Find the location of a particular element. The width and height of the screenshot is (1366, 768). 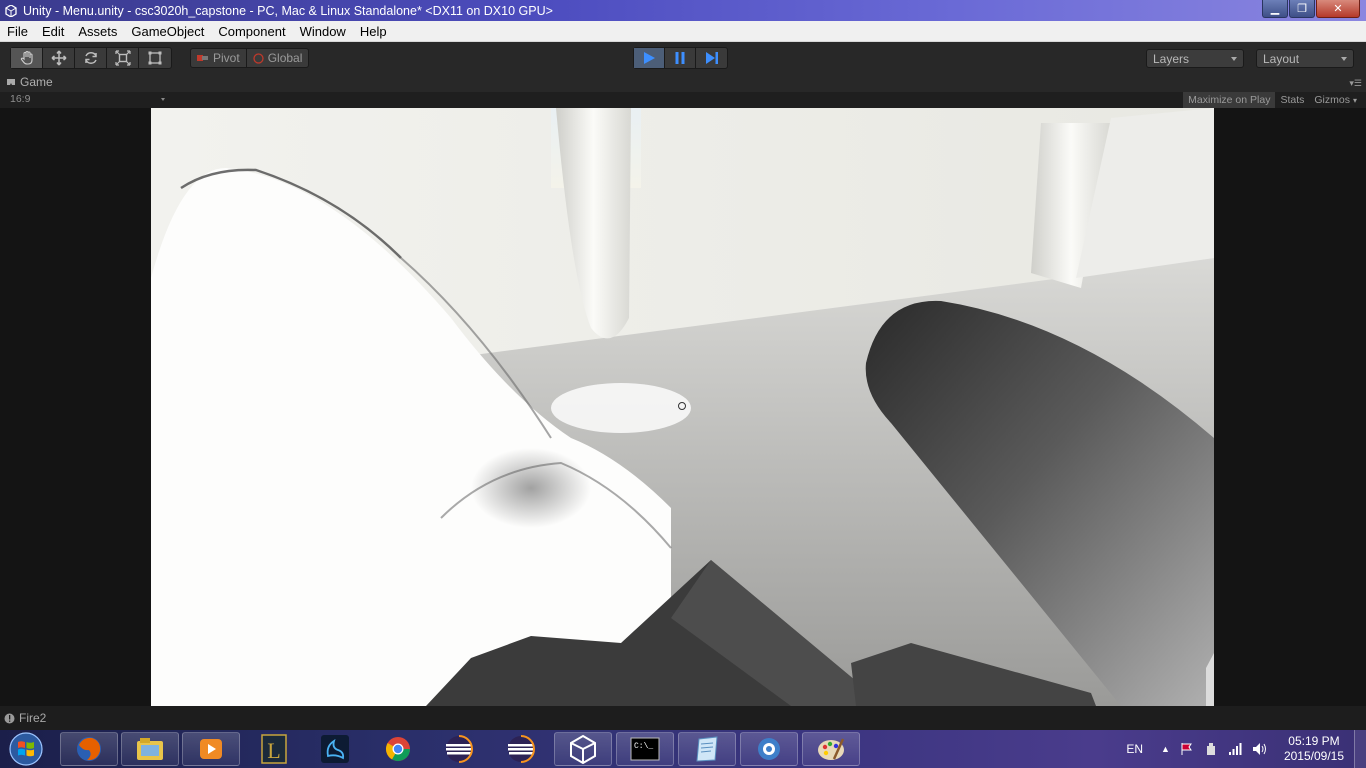

maximize-button: ❐ is located at coordinates (1302, 9).